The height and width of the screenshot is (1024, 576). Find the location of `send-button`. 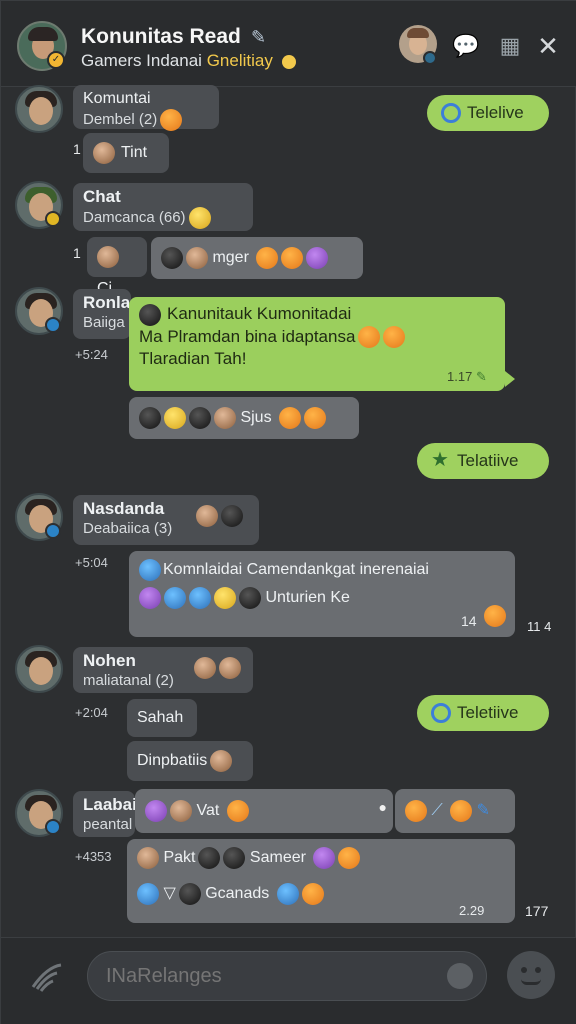

send-button is located at coordinates (531, 975).